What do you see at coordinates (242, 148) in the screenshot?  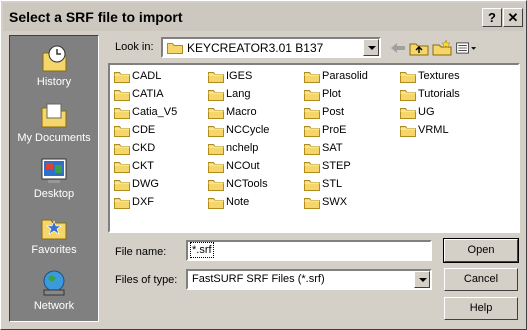 I see `folder-name: nchelp` at bounding box center [242, 148].